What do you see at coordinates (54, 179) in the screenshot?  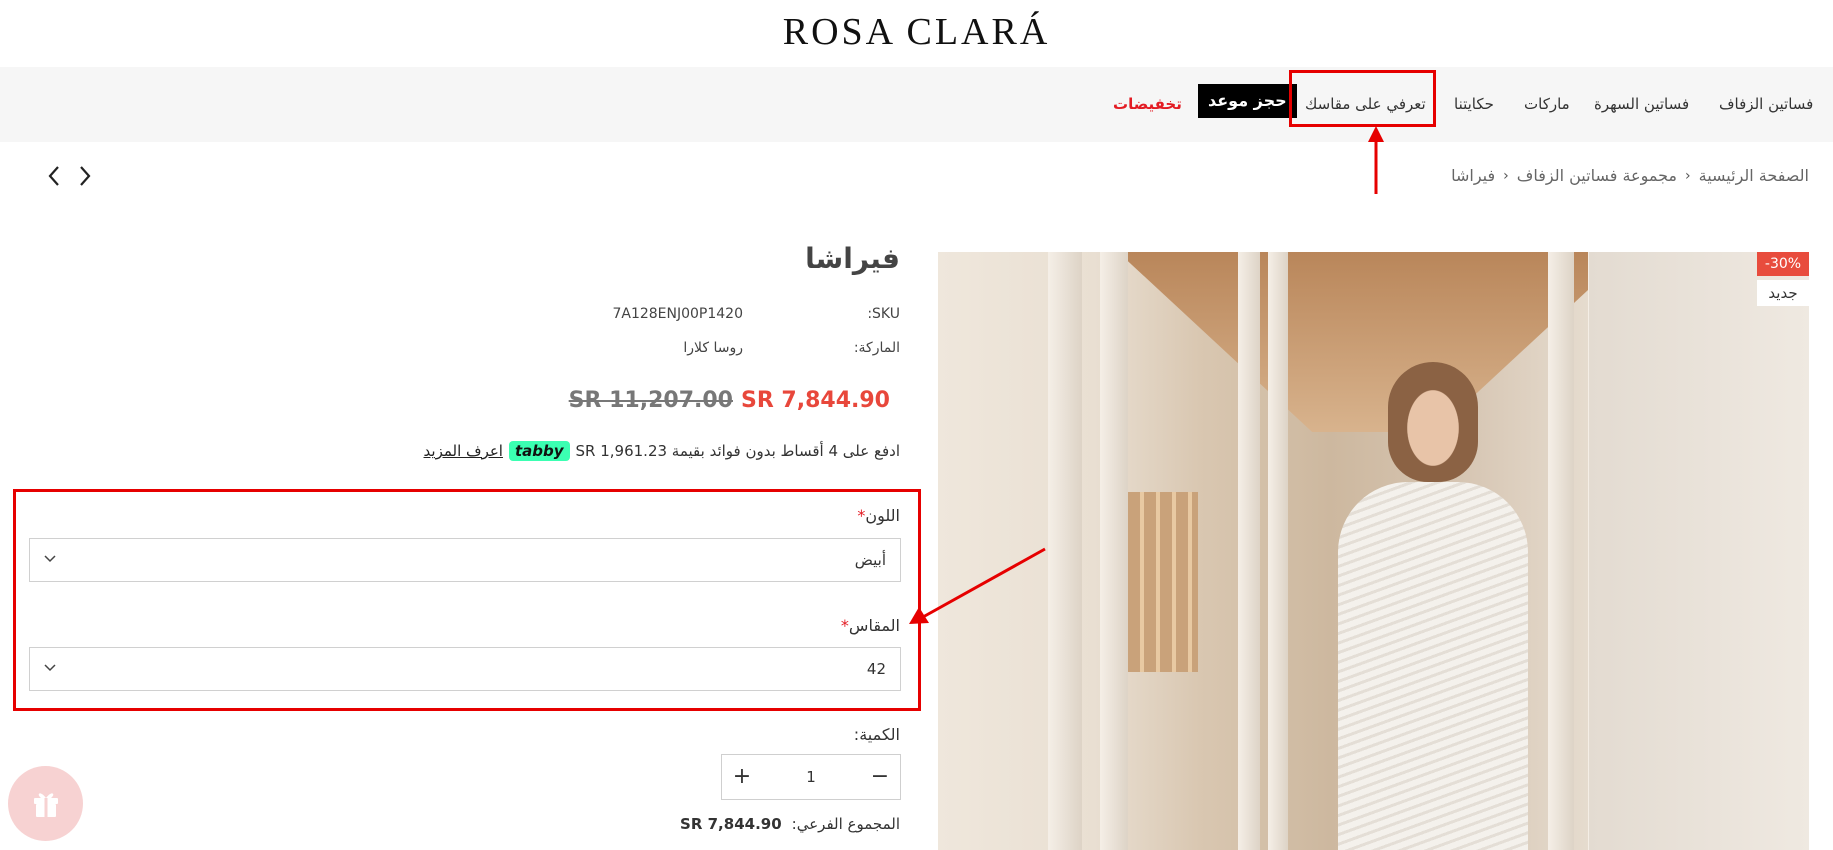 I see `chevron-left-icon` at bounding box center [54, 179].